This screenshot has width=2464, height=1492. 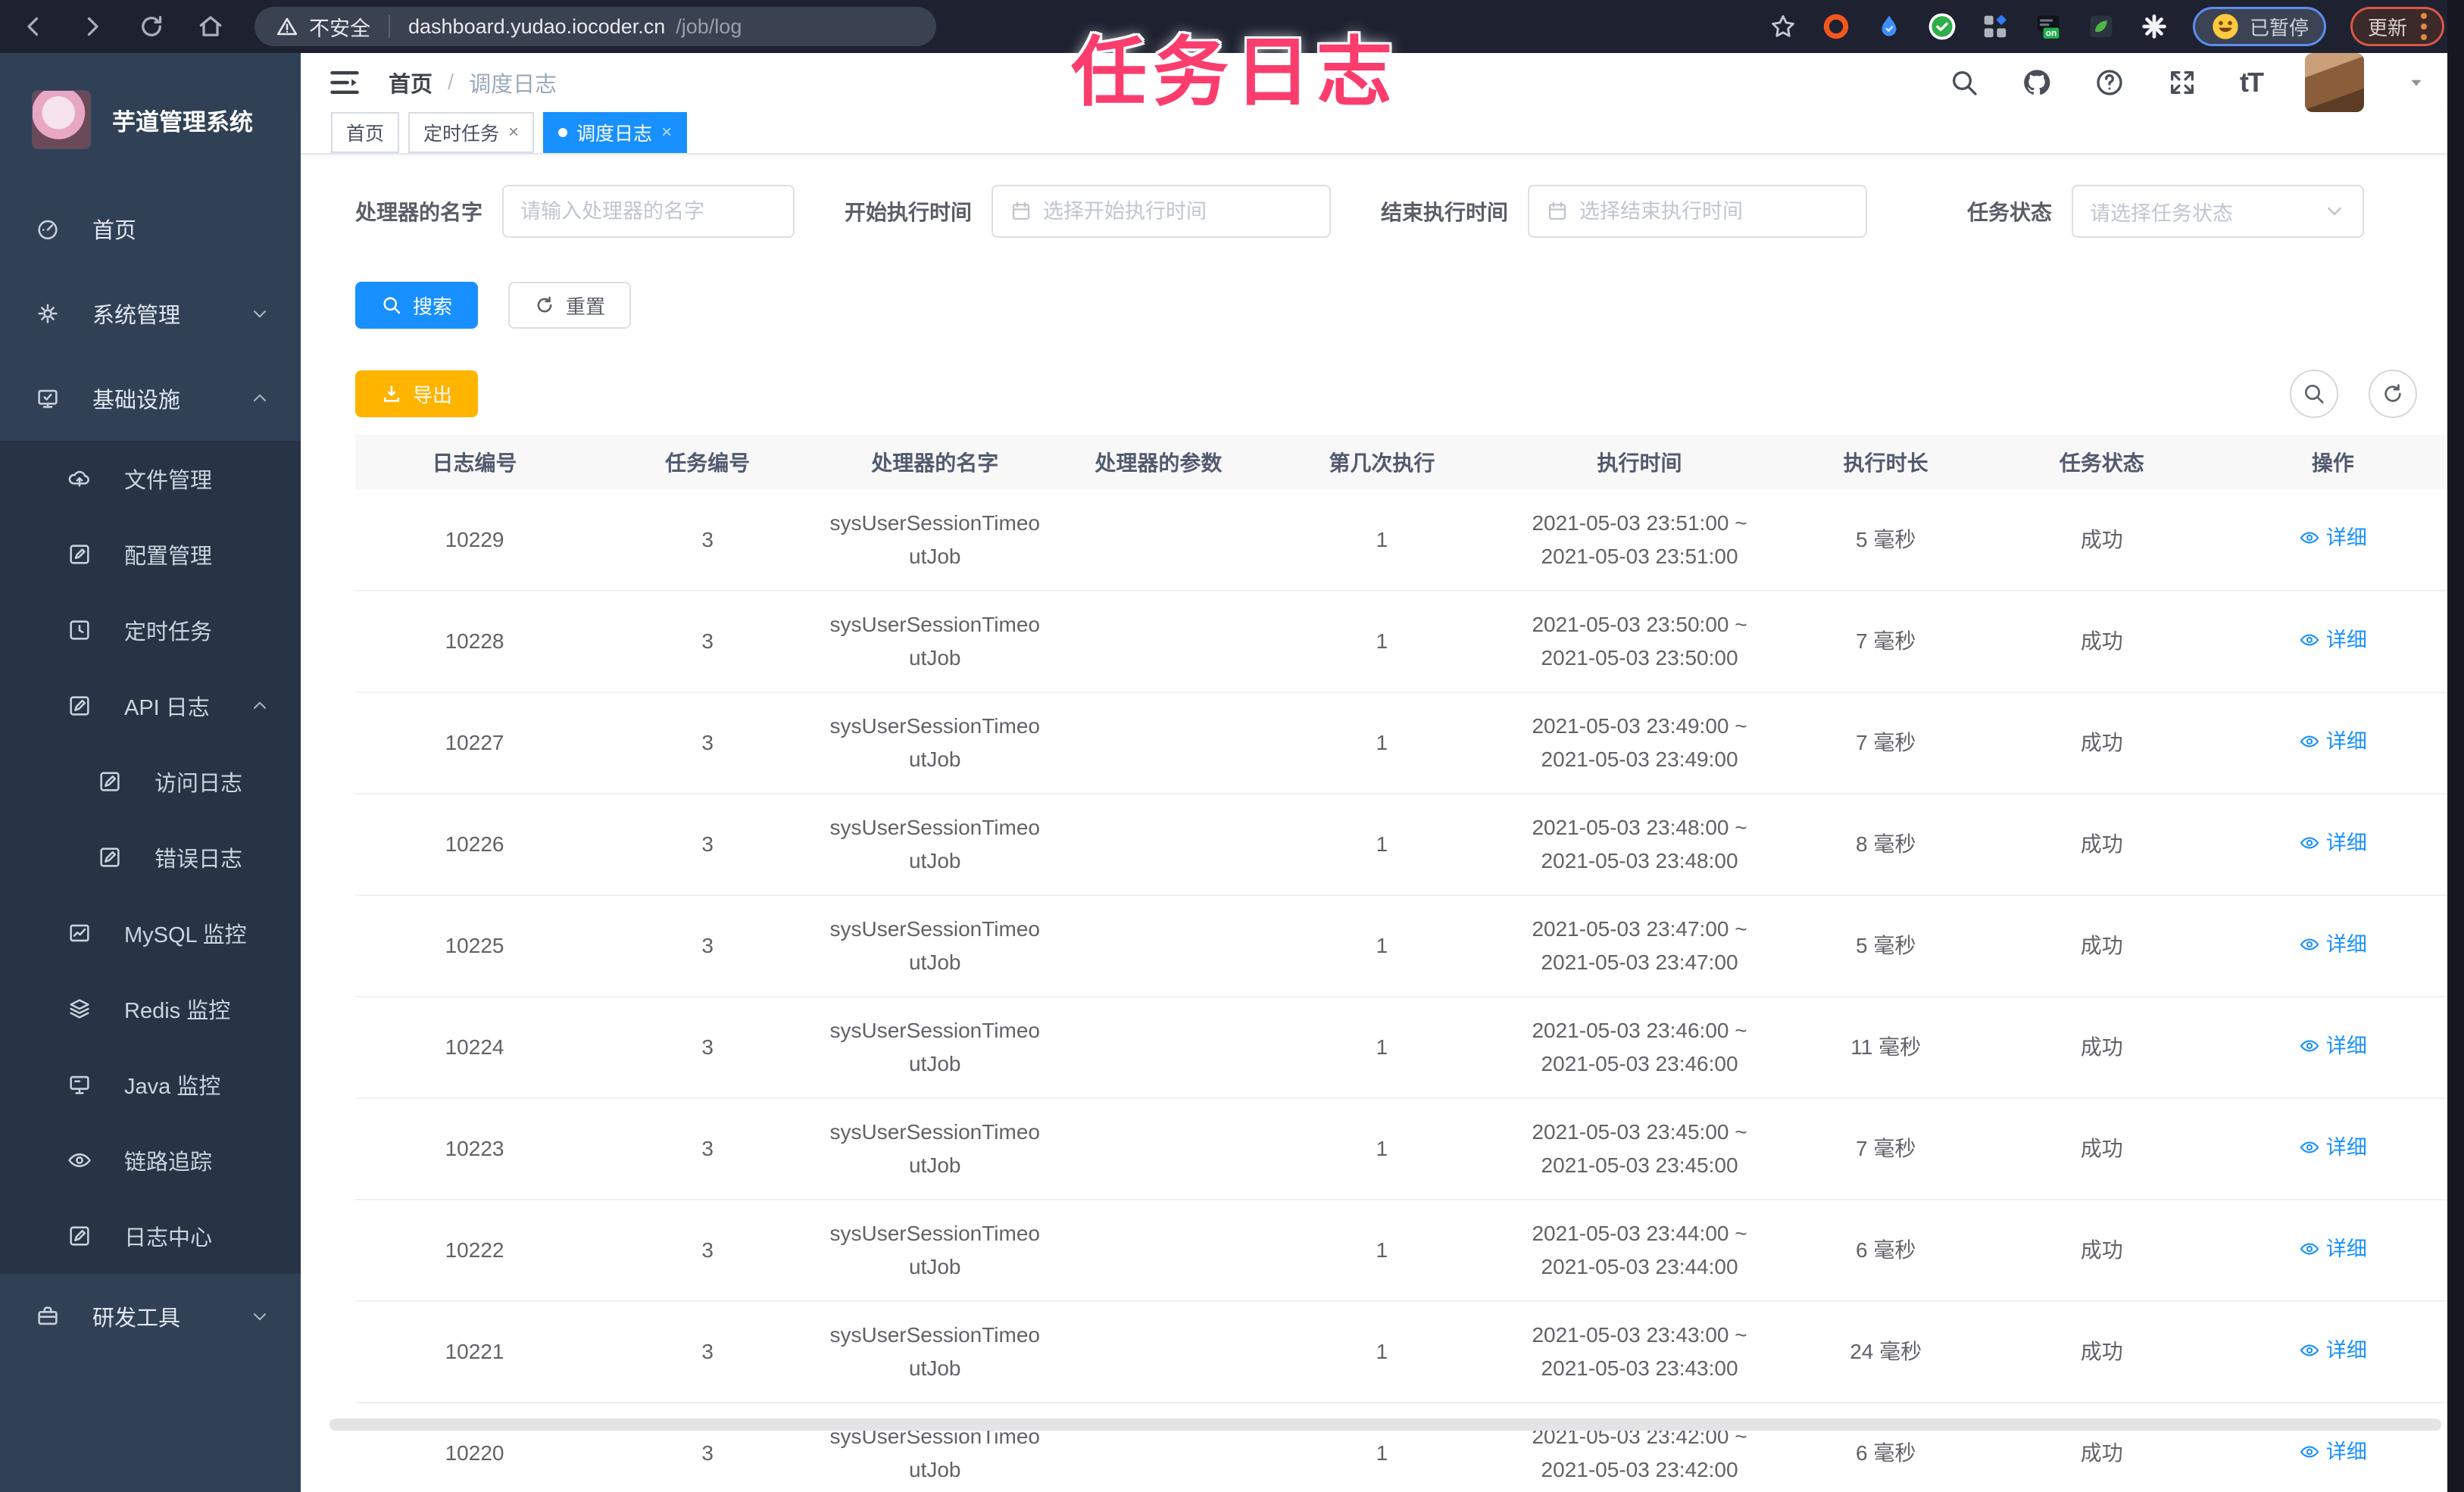 I want to click on address-divider, so click(x=389, y=27).